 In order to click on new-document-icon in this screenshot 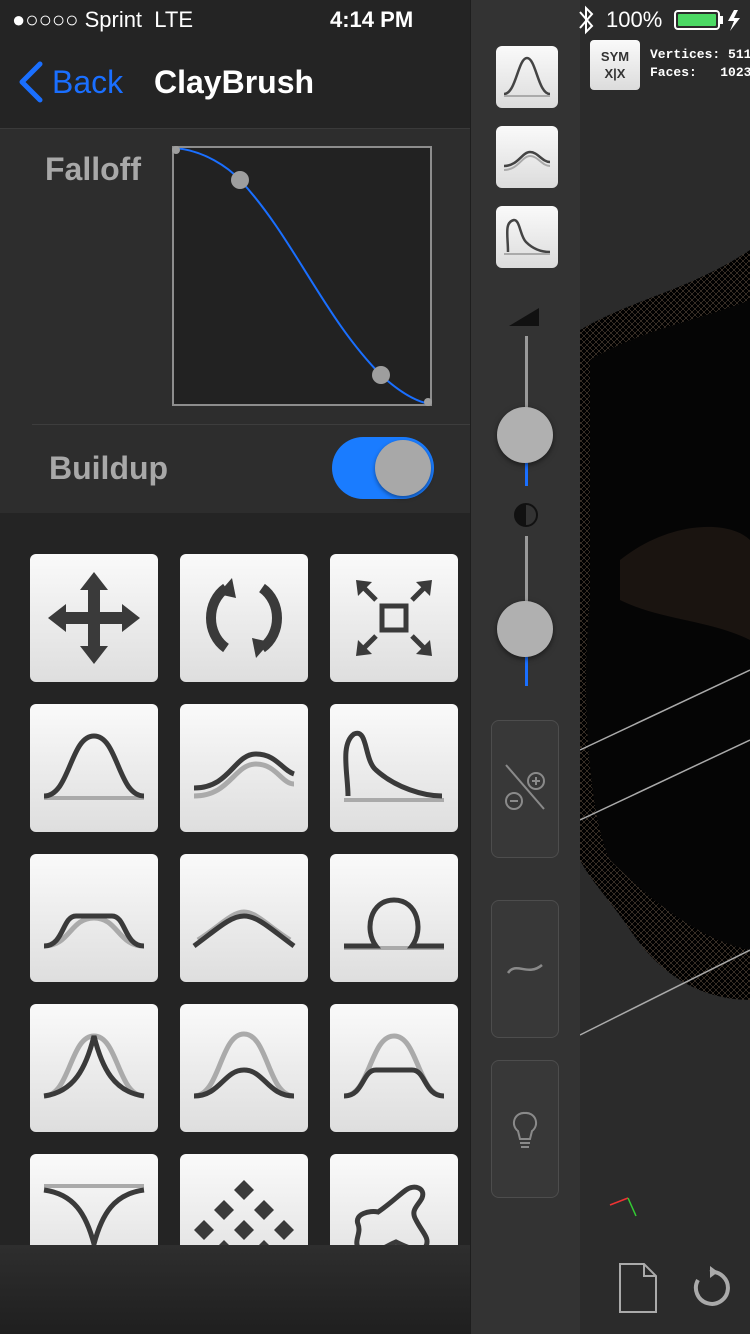, I will do `click(638, 1290)`.